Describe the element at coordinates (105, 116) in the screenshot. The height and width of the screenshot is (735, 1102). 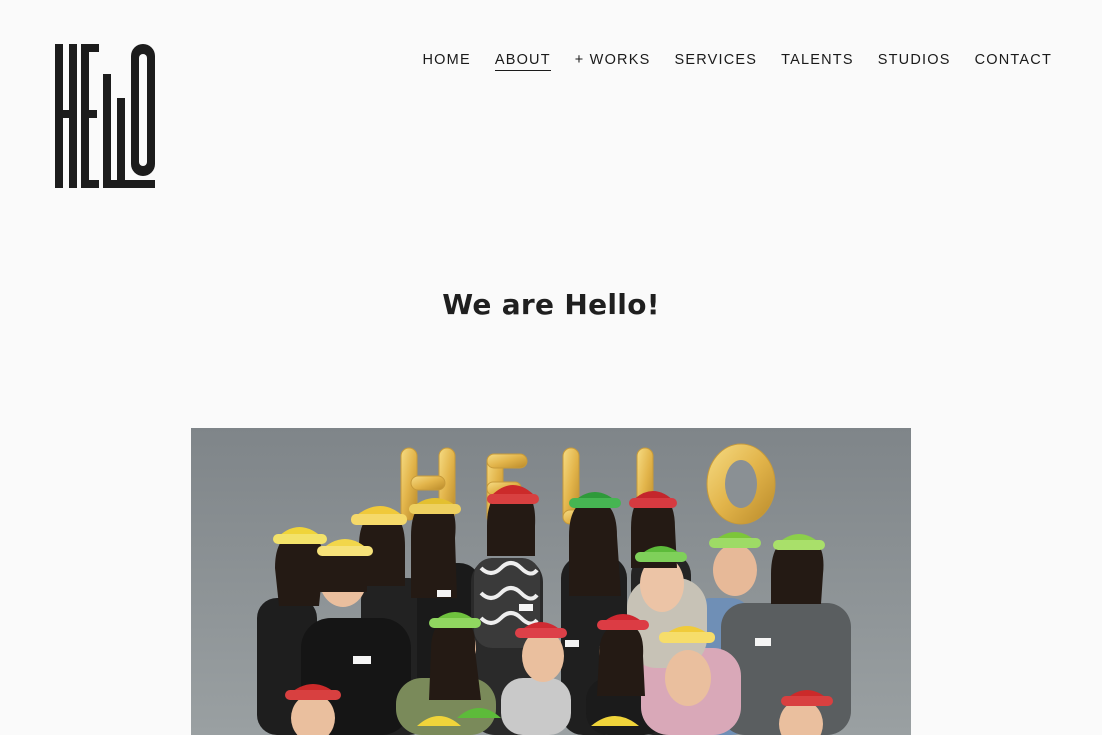
I see `hello-logo` at that location.